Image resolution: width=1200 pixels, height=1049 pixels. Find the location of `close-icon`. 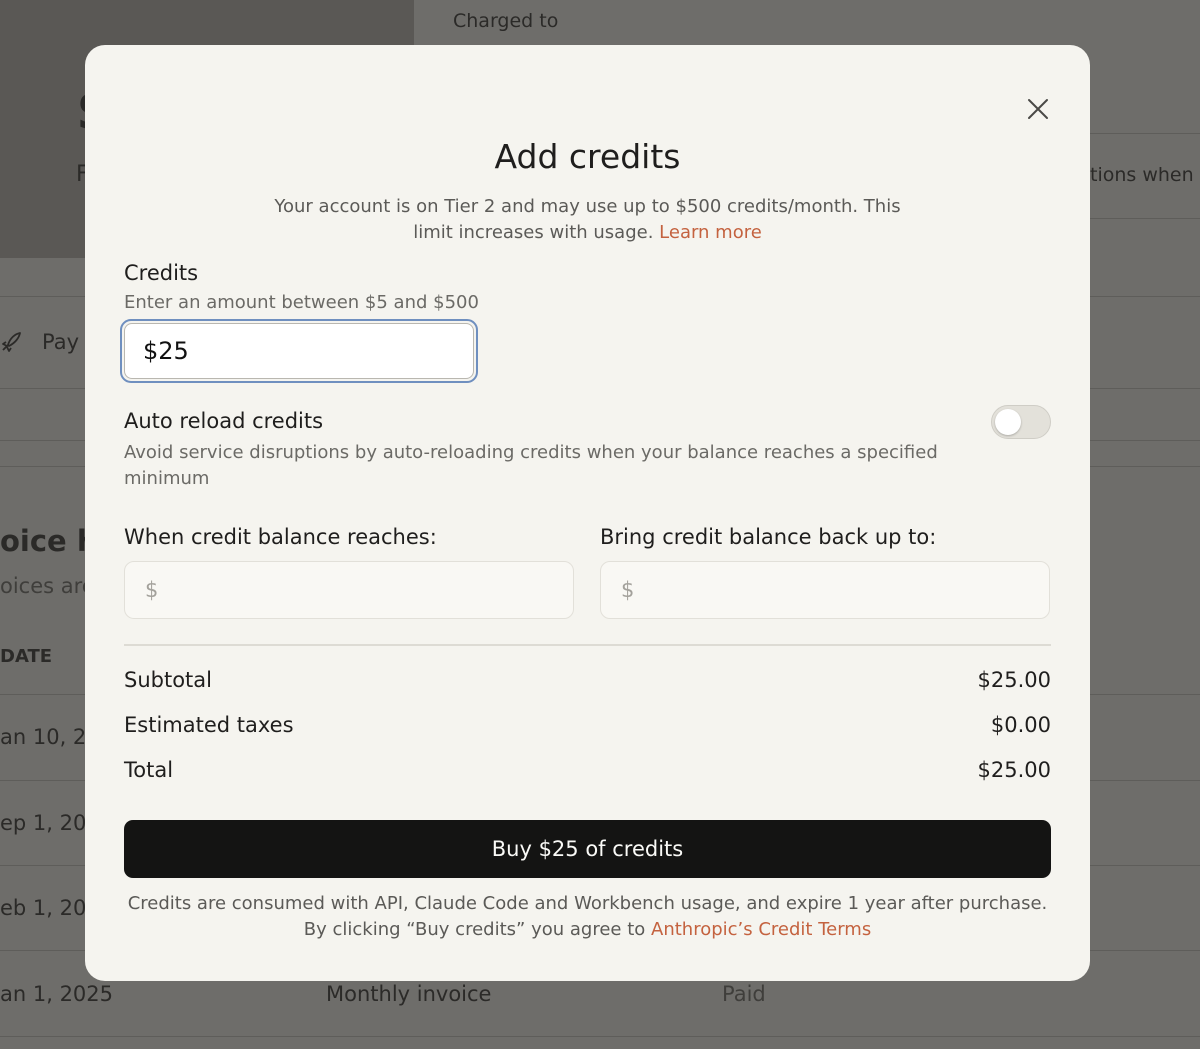

close-icon is located at coordinates (1038, 109).